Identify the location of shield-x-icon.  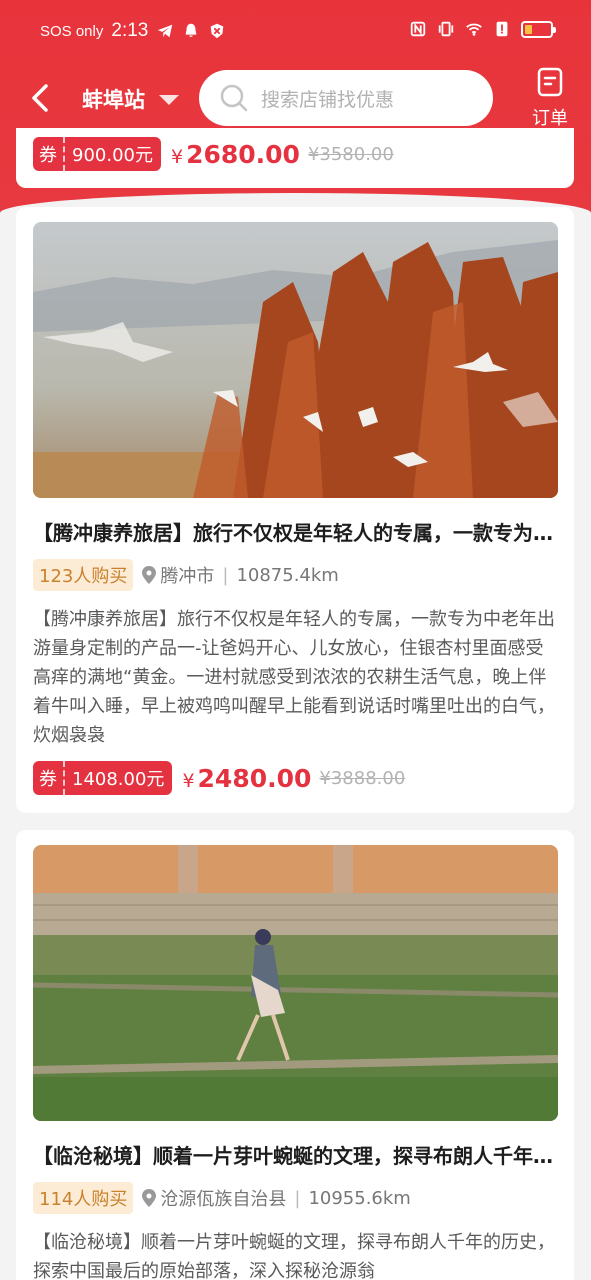
(217, 31).